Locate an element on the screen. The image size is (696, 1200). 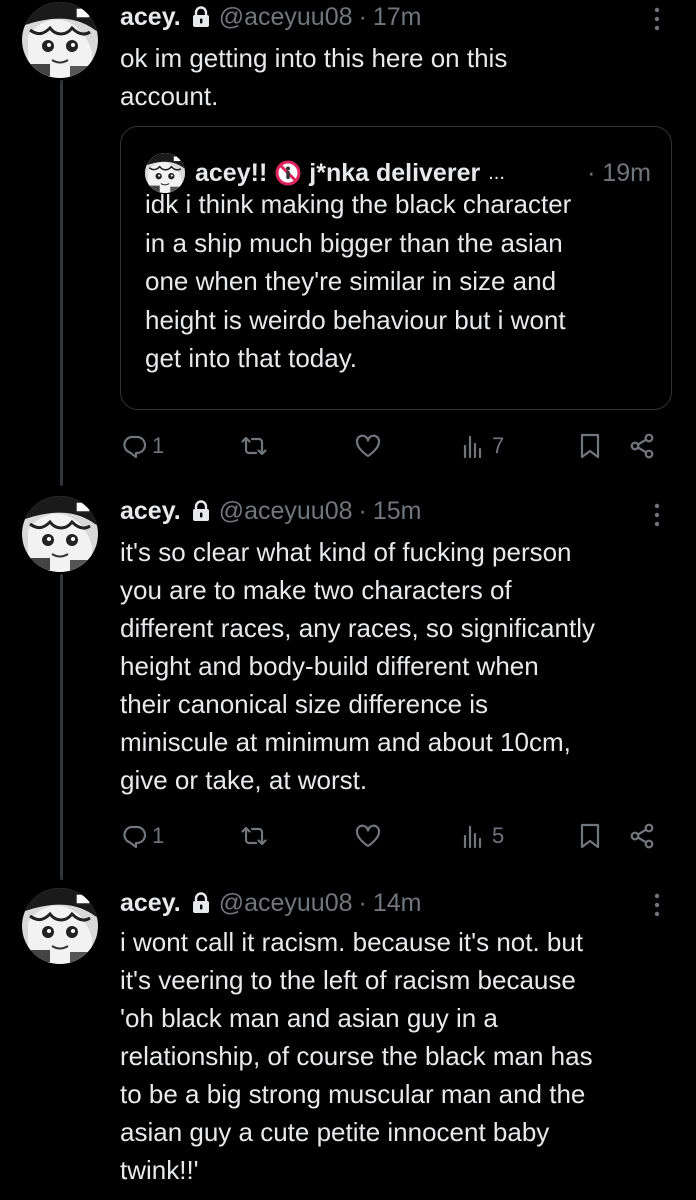
timestamp: 14m is located at coordinates (397, 903).